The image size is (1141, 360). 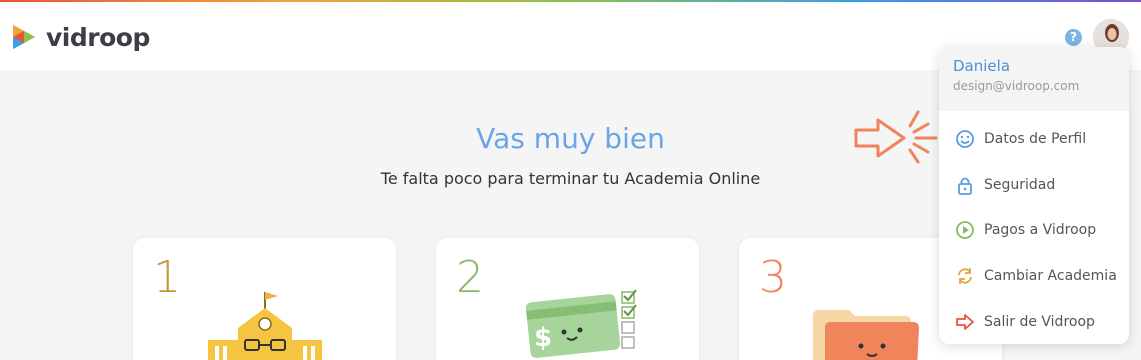 What do you see at coordinates (265, 326) in the screenshot?
I see `school-building-icon` at bounding box center [265, 326].